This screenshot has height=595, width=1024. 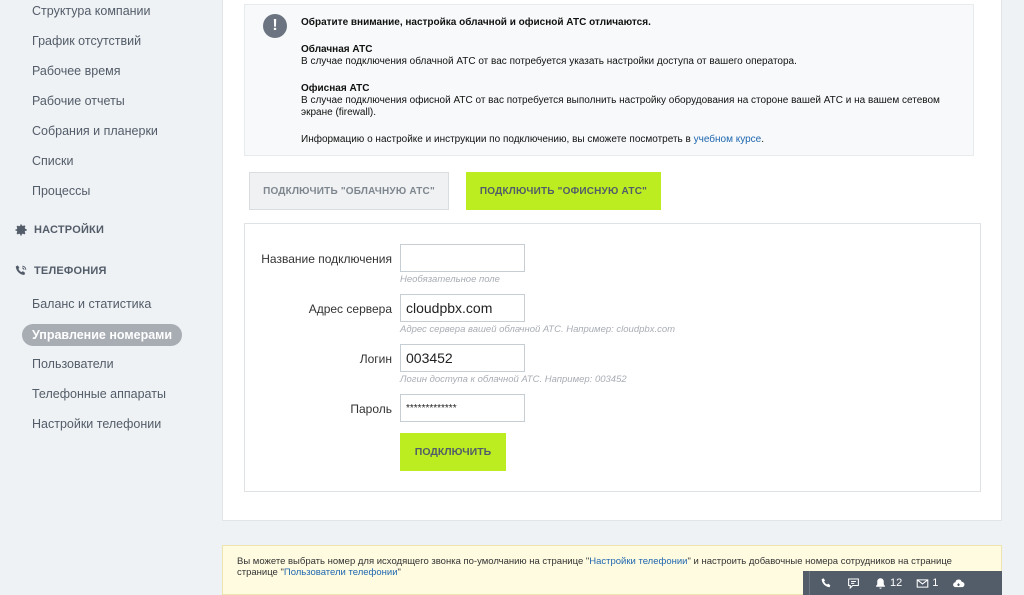 I want to click on connection-name-label: Название подключения, so click(x=326, y=259).